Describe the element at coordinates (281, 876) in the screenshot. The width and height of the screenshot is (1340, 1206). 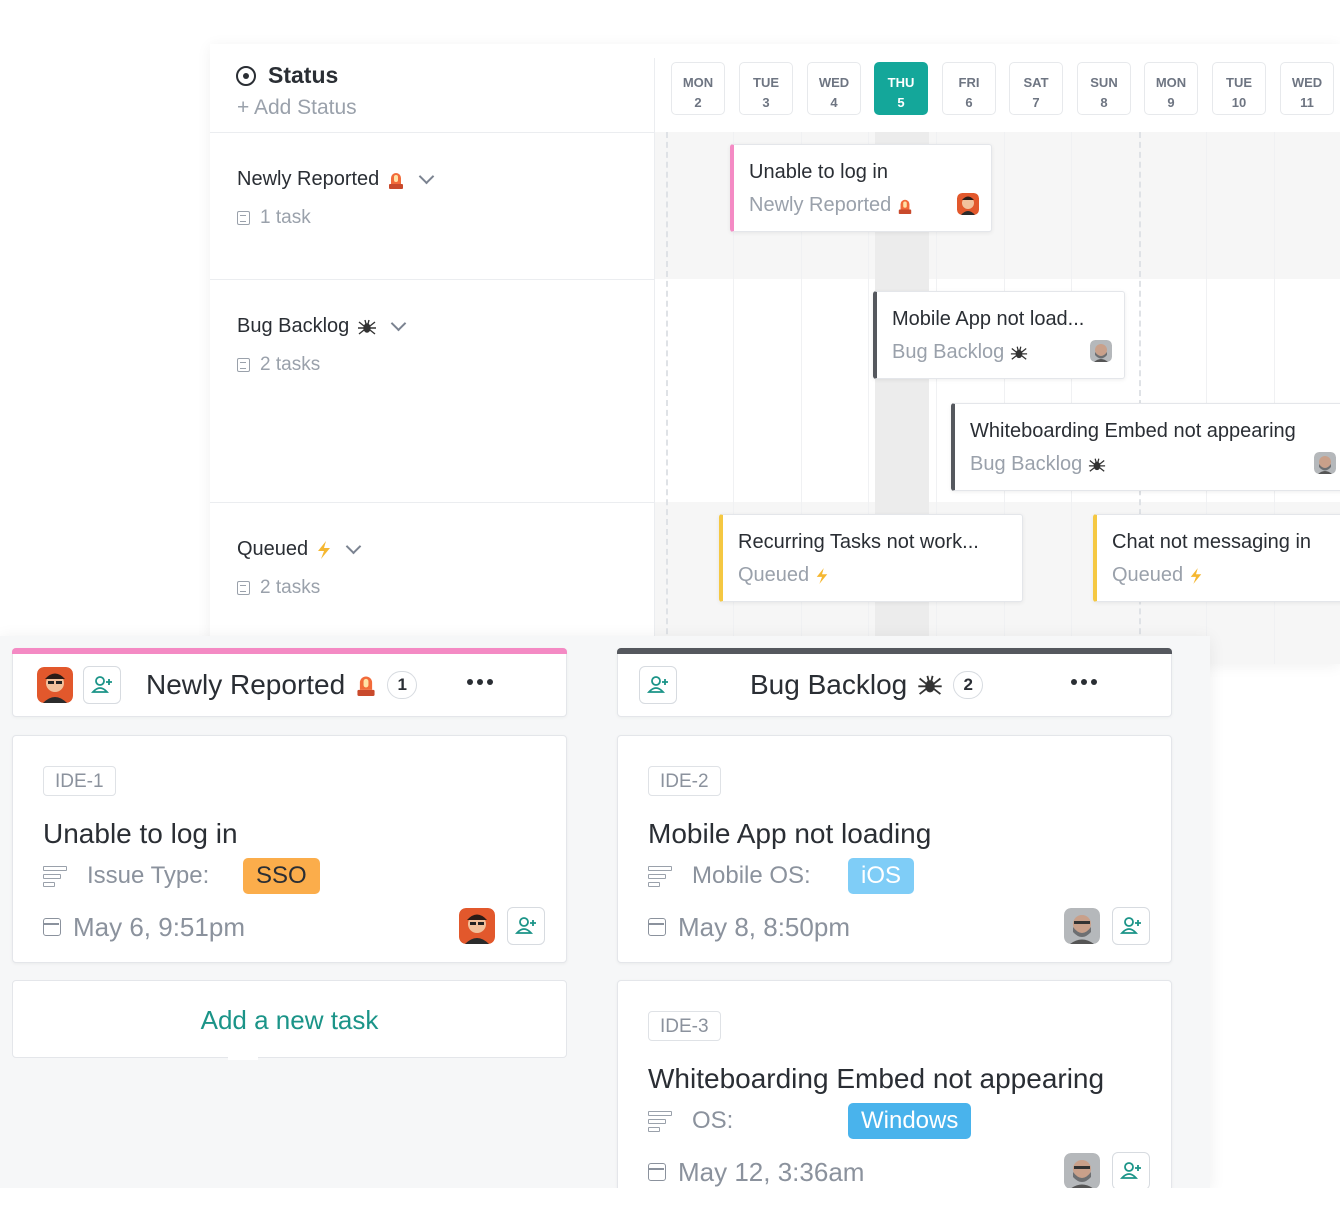
I see `field-value-chip: SSO` at that location.